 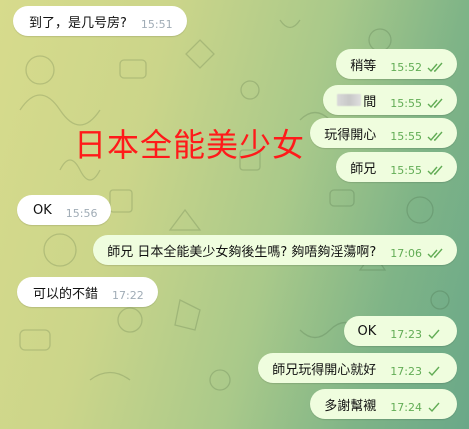 I want to click on message-bubble-outgoing: 間 15:55, so click(x=390, y=100).